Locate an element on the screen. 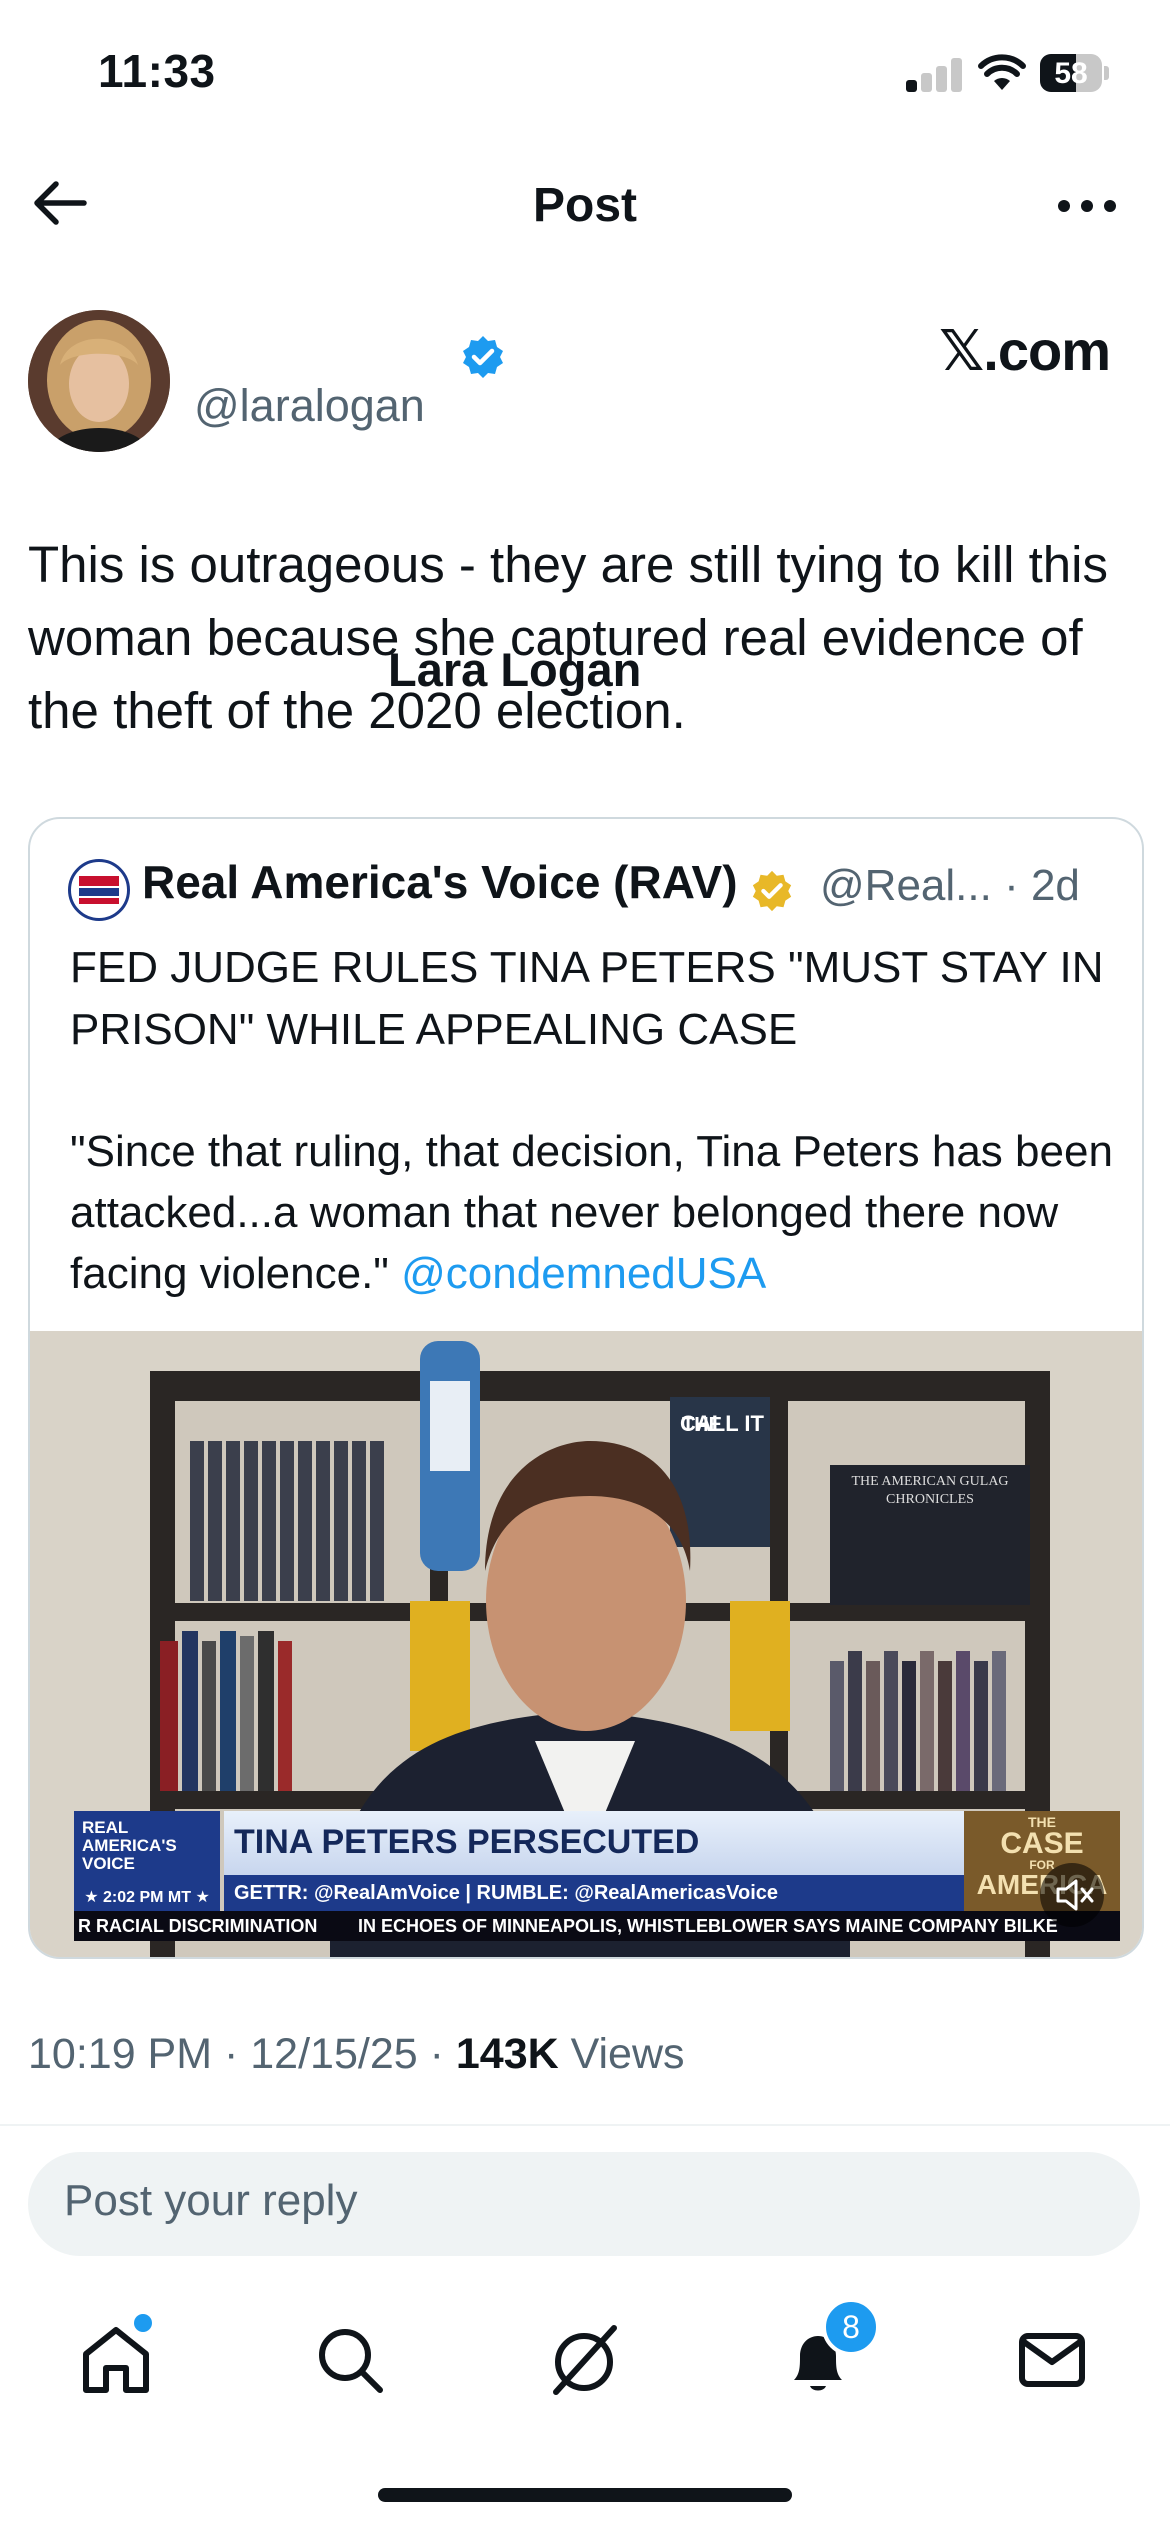 This screenshot has width=1170, height=2532. brand-label: 𝕏.com is located at coordinates (1025, 350).